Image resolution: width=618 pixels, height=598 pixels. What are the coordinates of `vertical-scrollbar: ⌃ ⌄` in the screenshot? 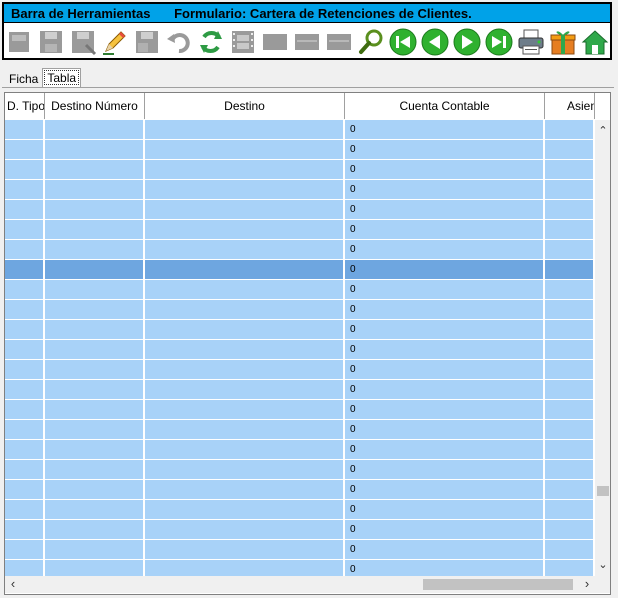 It's located at (602, 348).